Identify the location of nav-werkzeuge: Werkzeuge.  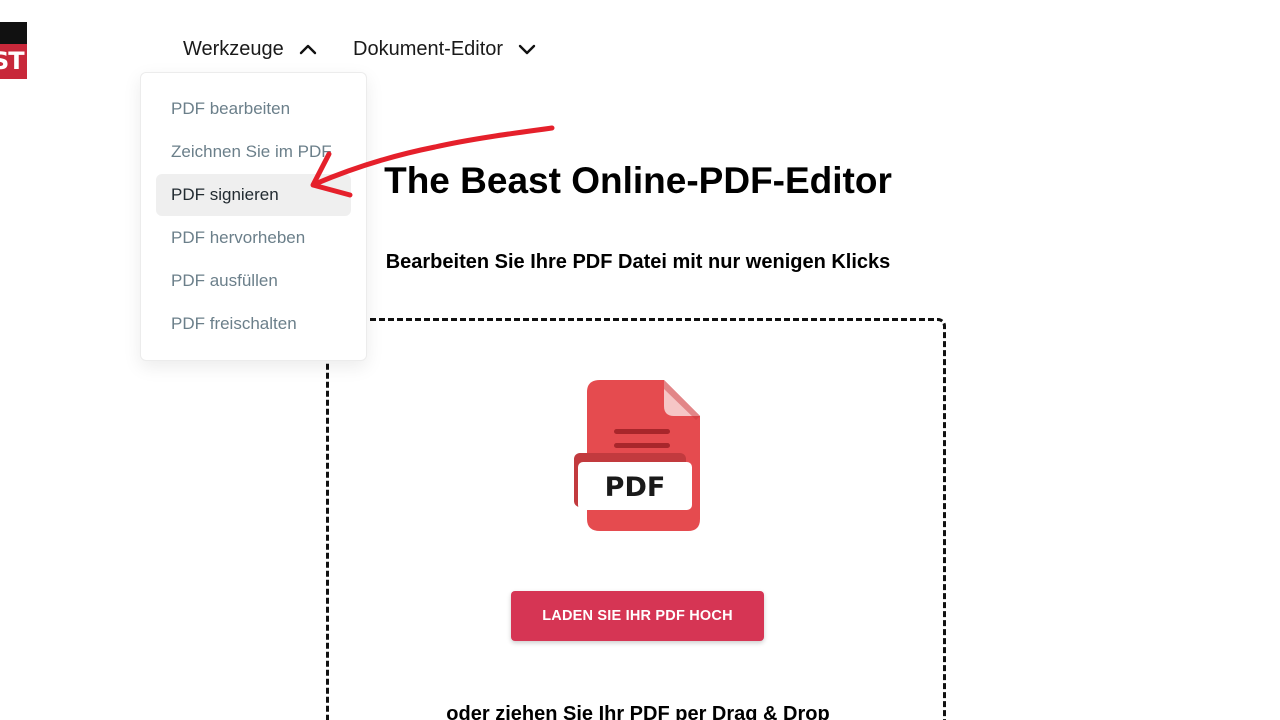
(250, 49).